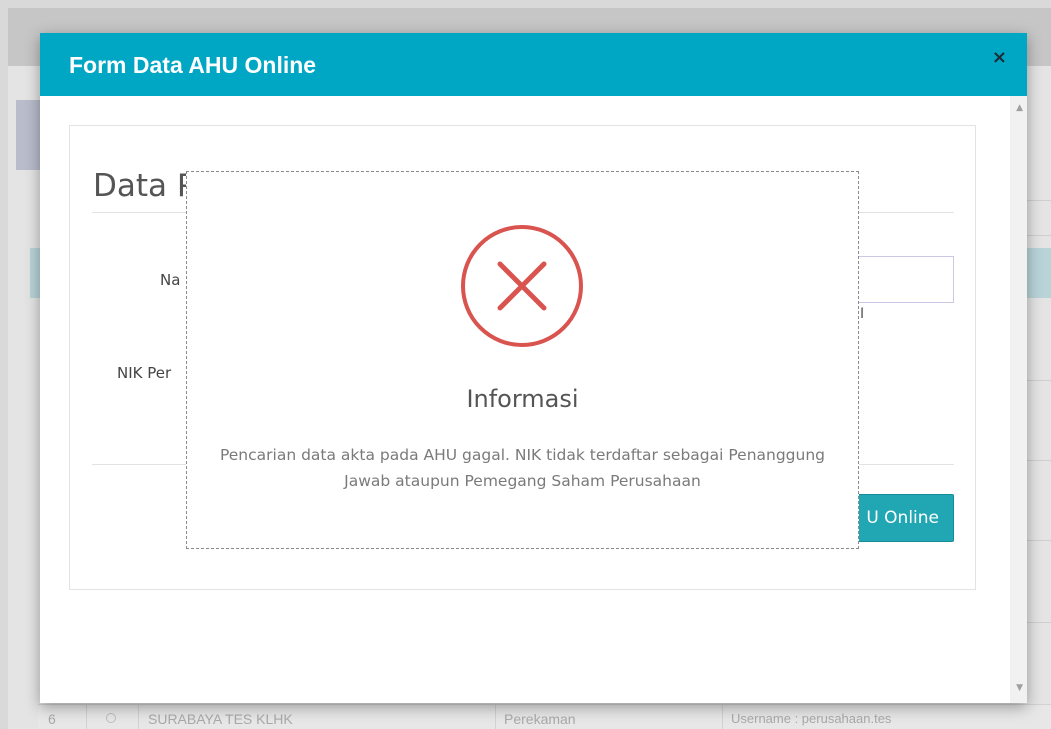 This screenshot has width=1051, height=729. Describe the element at coordinates (52, 719) in the screenshot. I see `row-number: 6` at that location.